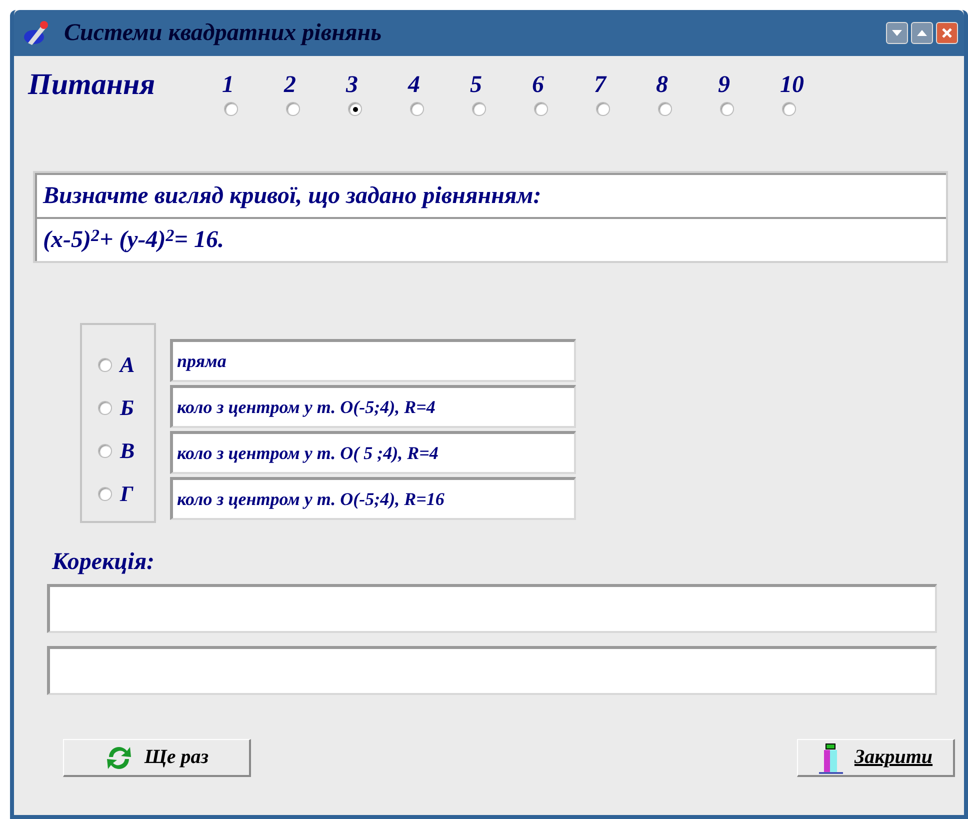 This screenshot has width=968, height=819. I want to click on window-title: Системи квадратних рівнянь, so click(223, 33).